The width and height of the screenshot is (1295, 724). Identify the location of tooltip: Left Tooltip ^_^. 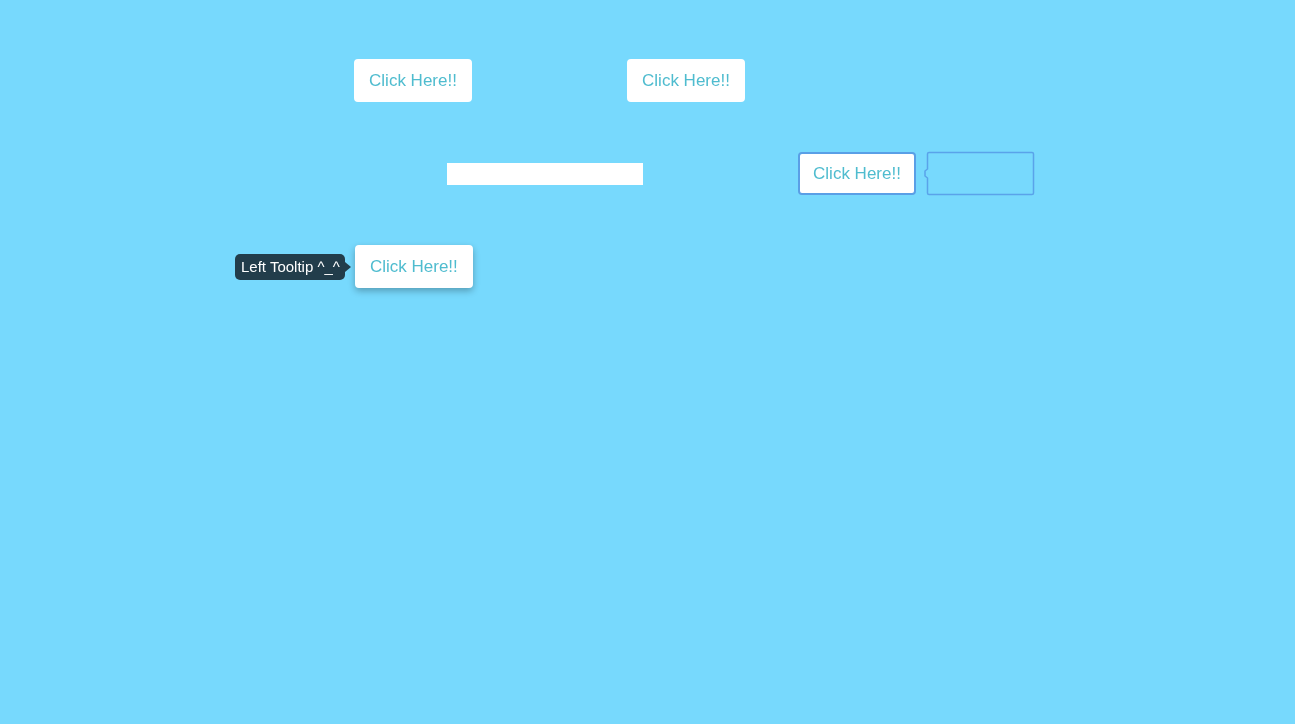
(293, 266).